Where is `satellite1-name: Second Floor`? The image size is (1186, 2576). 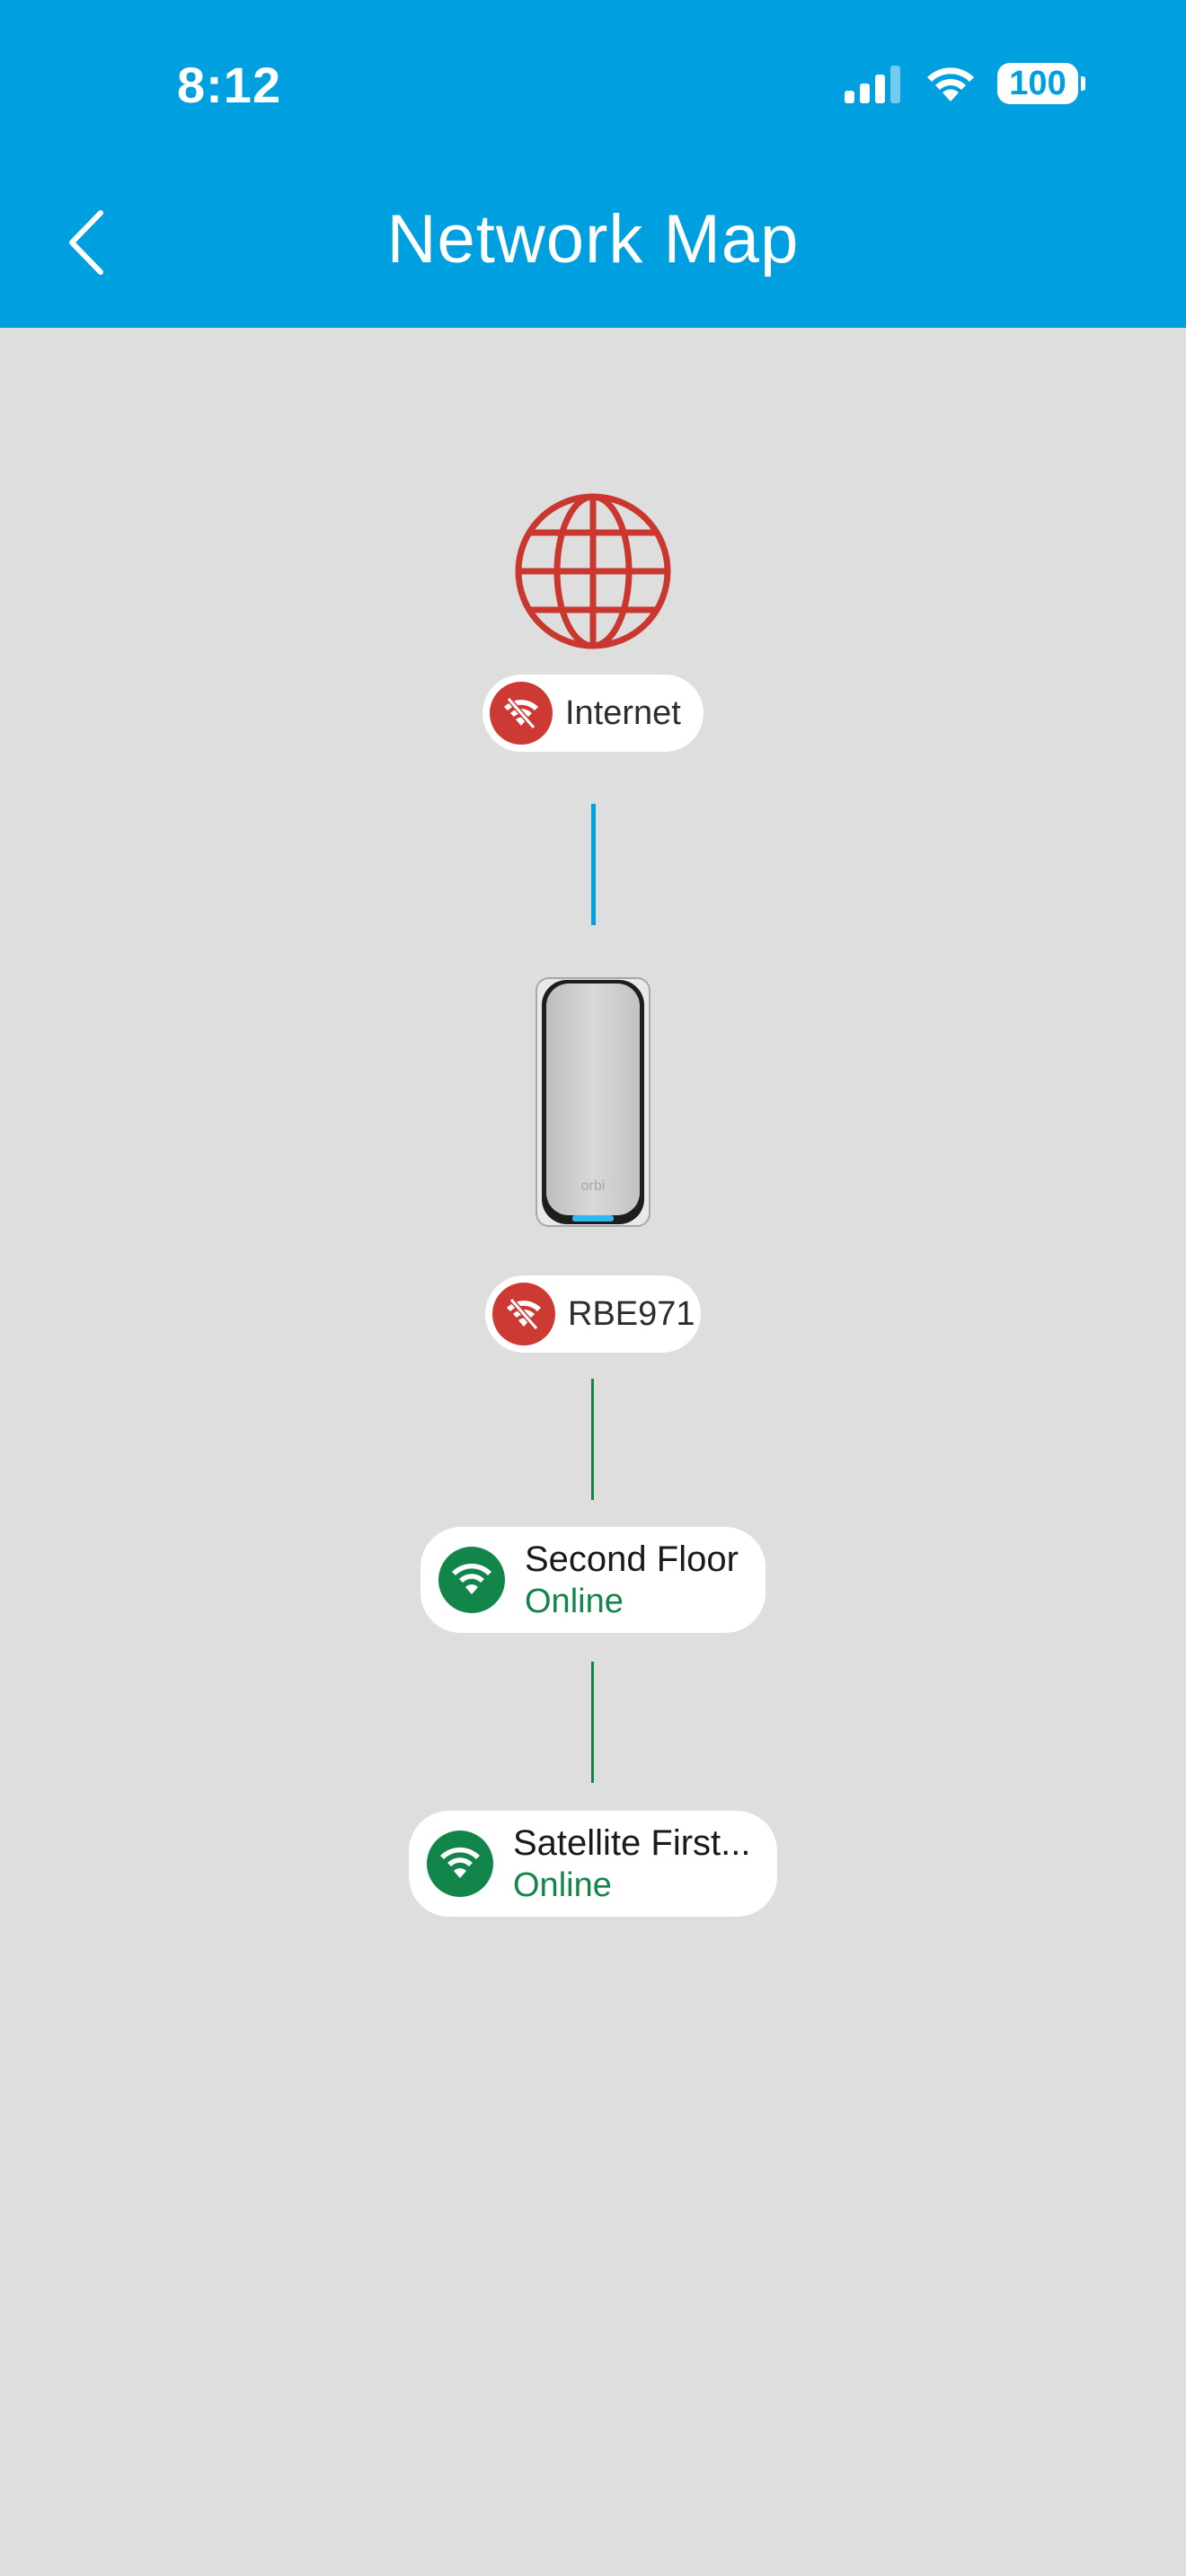 satellite1-name: Second Floor is located at coordinates (632, 1559).